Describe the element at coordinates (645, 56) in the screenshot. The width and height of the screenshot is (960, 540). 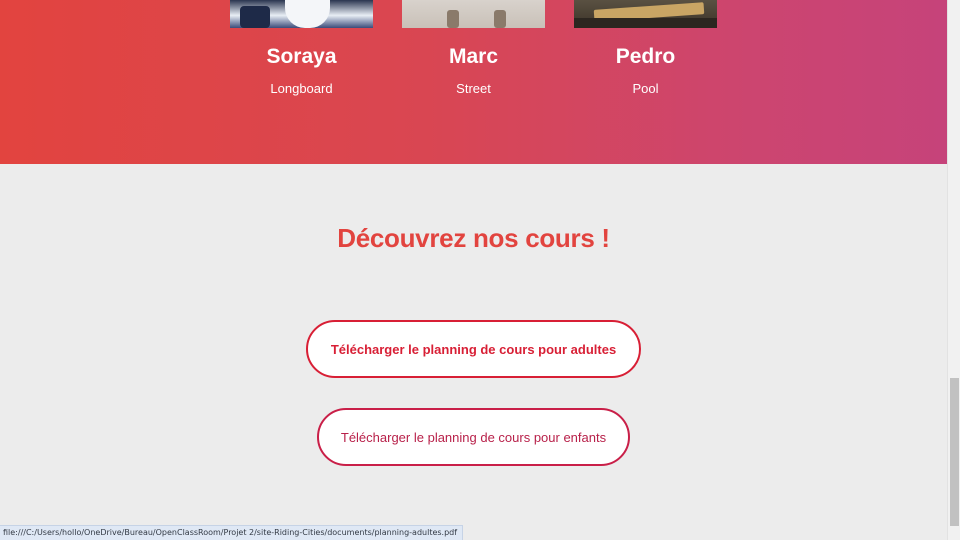
I see `member-name: Pedro` at that location.